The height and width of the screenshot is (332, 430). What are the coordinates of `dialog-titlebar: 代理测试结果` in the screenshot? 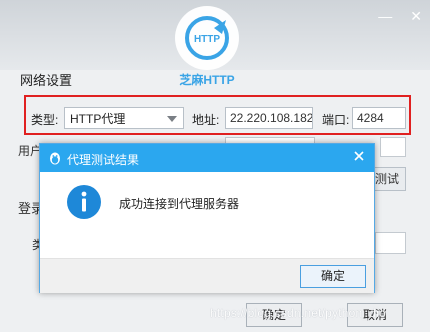 It's located at (207, 158).